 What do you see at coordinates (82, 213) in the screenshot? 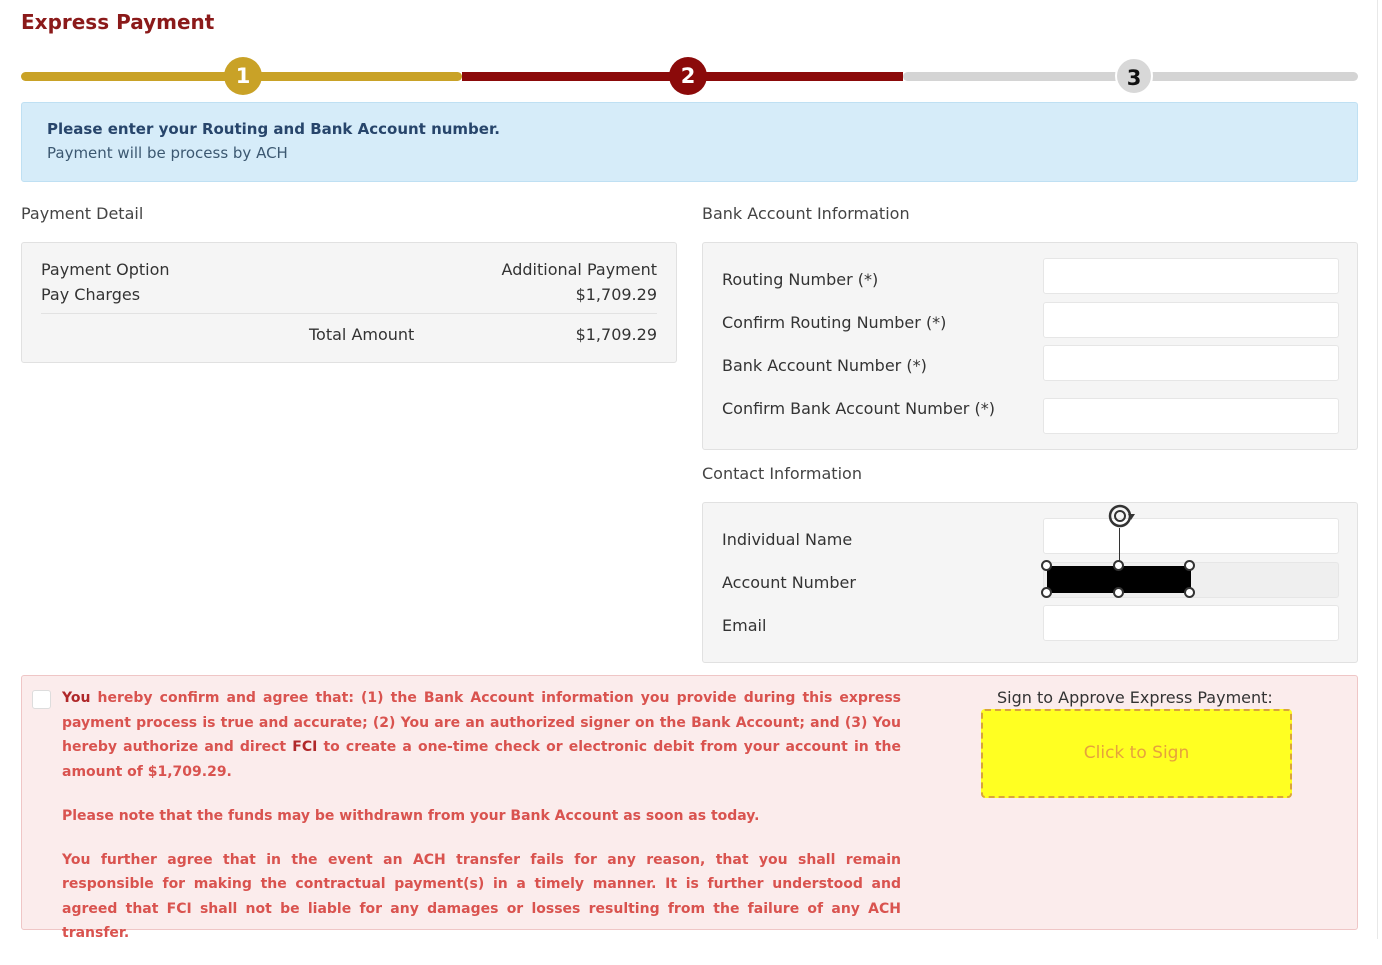
I see `payment-detail-heading: Payment Detail` at bounding box center [82, 213].